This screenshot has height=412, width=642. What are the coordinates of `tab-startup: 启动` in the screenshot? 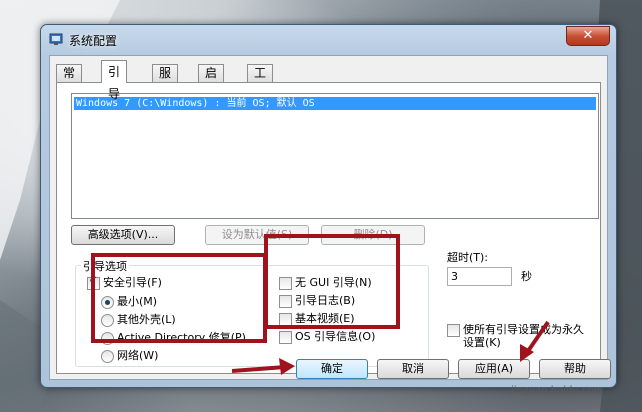 It's located at (211, 80).